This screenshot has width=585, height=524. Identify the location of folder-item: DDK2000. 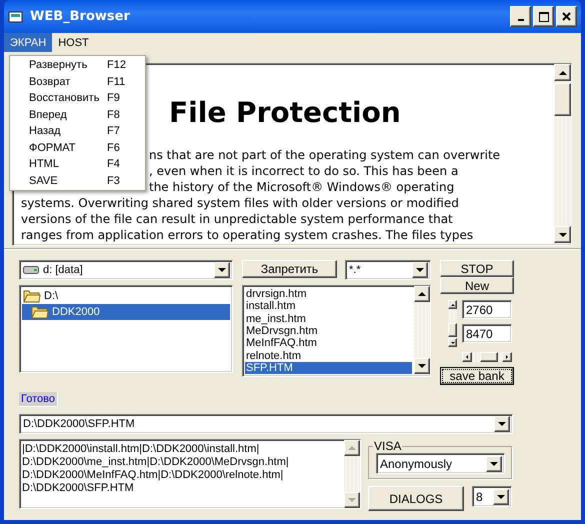
(126, 312).